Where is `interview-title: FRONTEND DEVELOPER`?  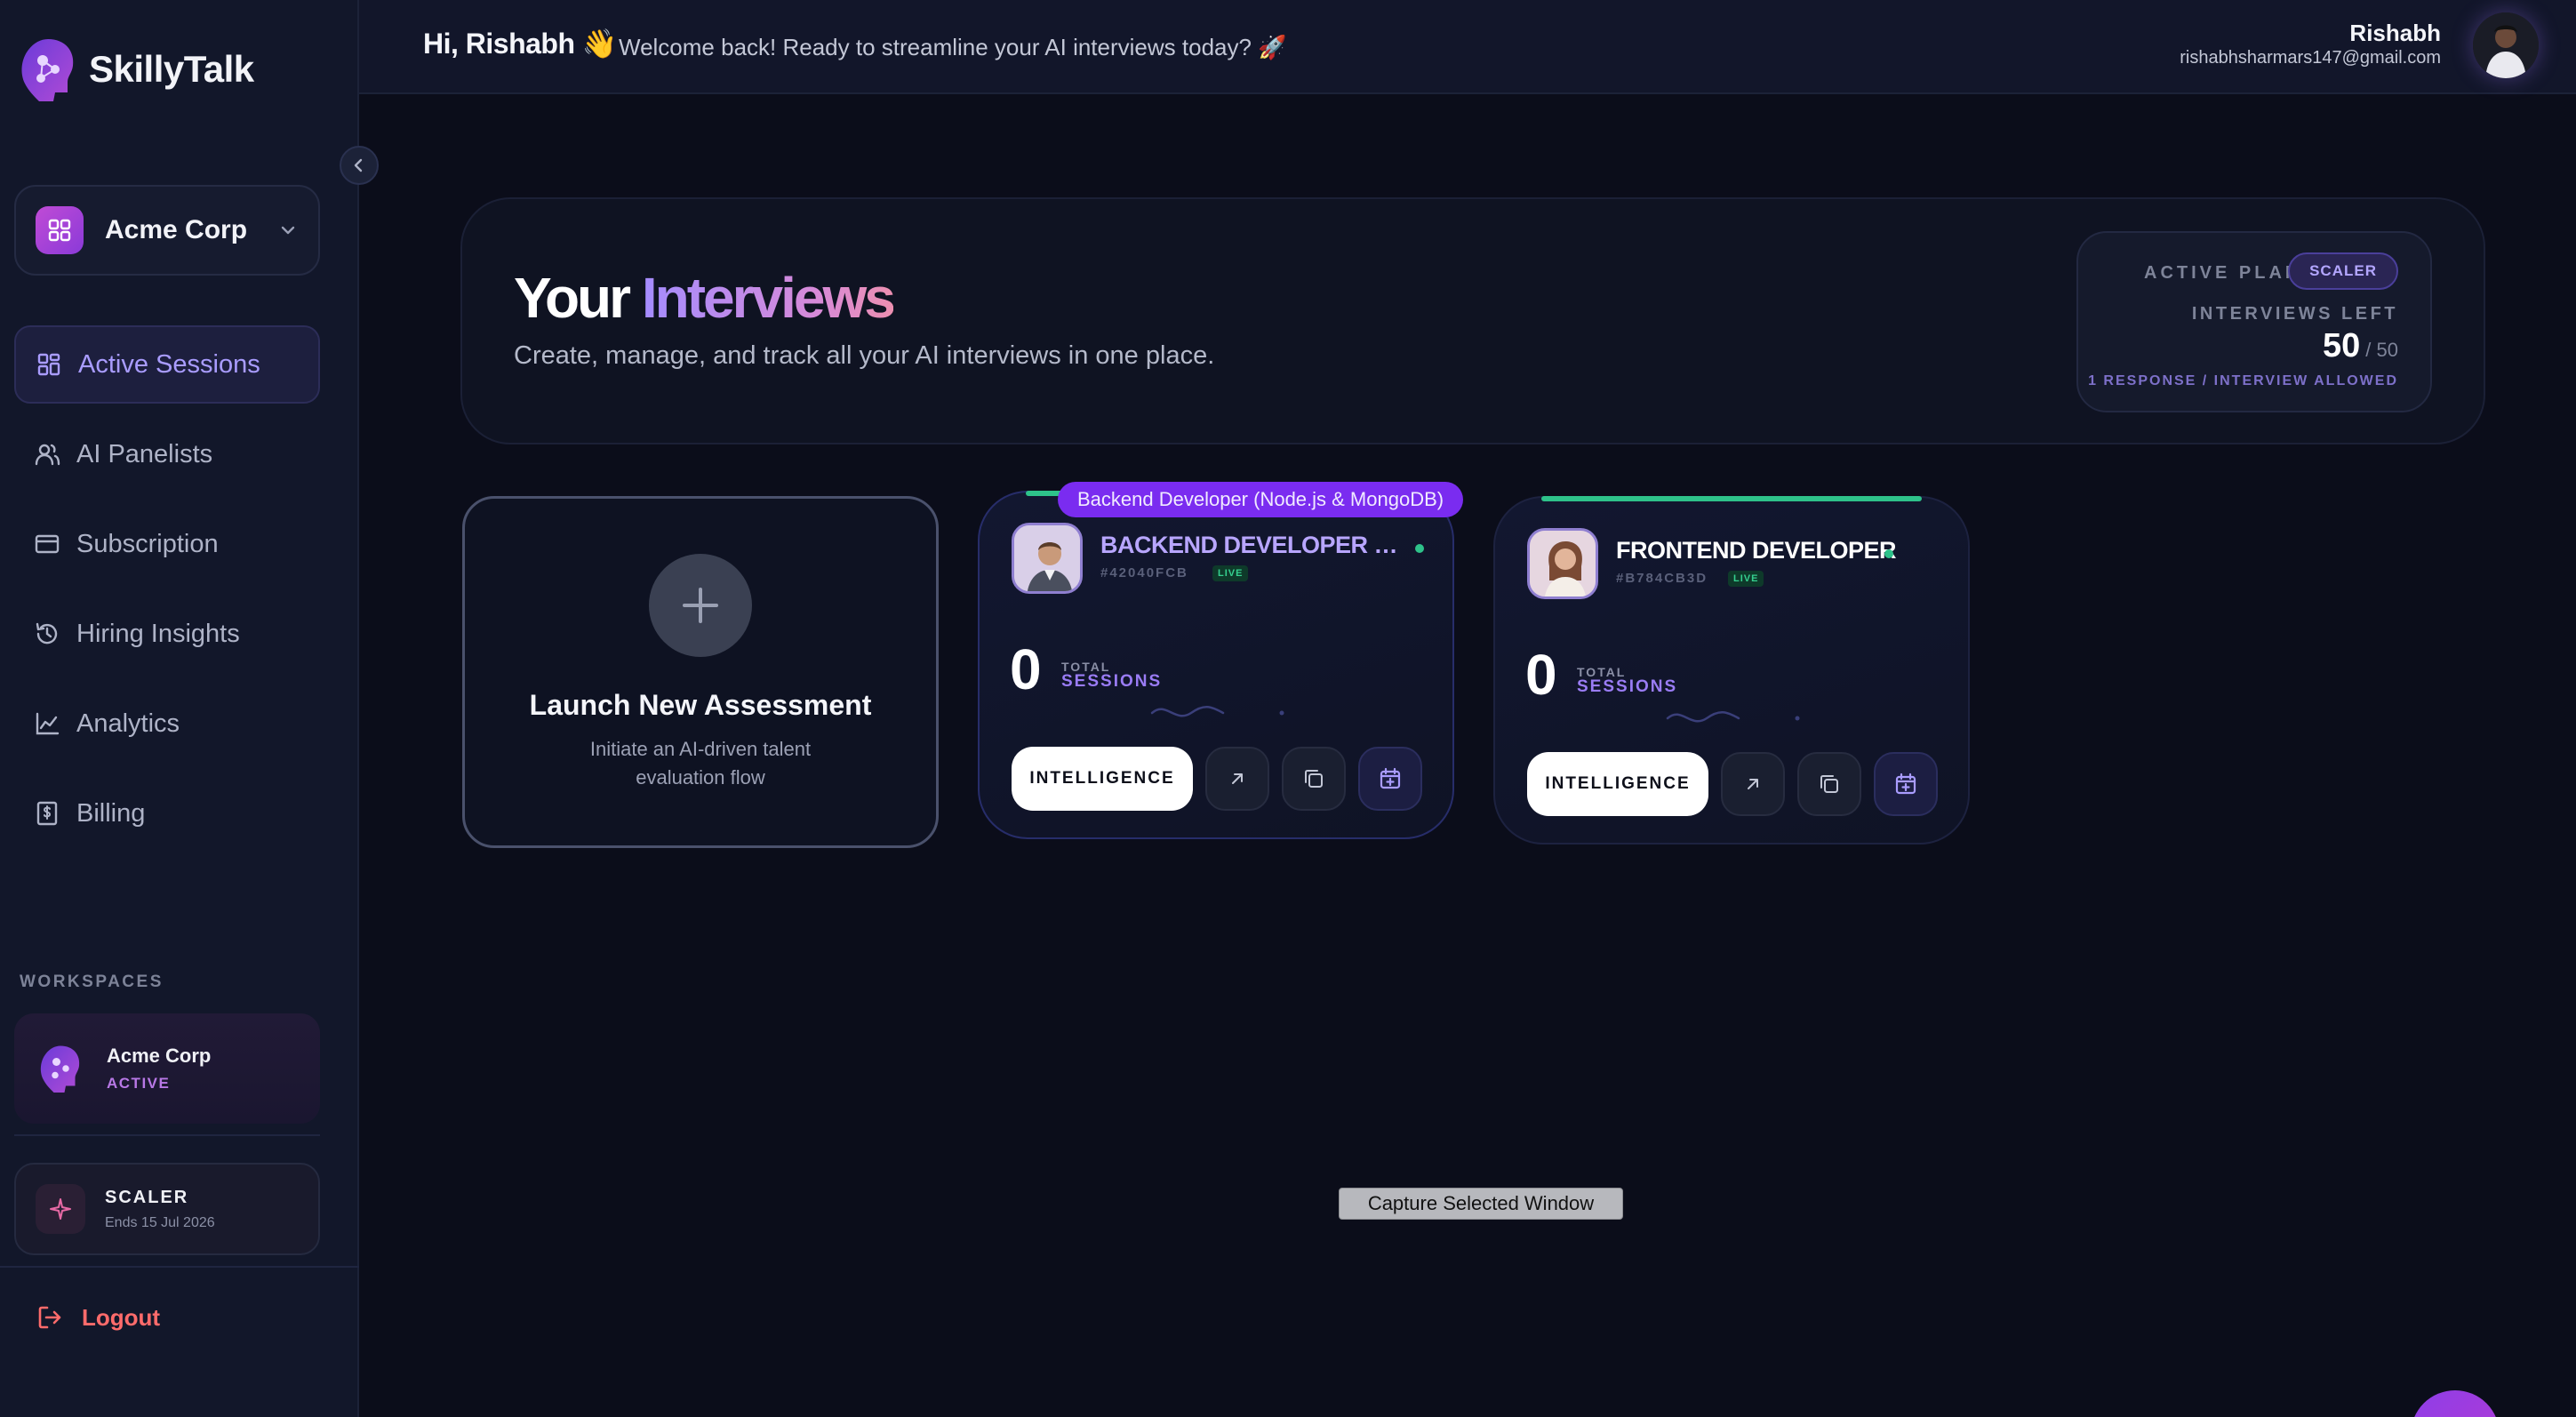 interview-title: FRONTEND DEVELOPER is located at coordinates (1756, 550).